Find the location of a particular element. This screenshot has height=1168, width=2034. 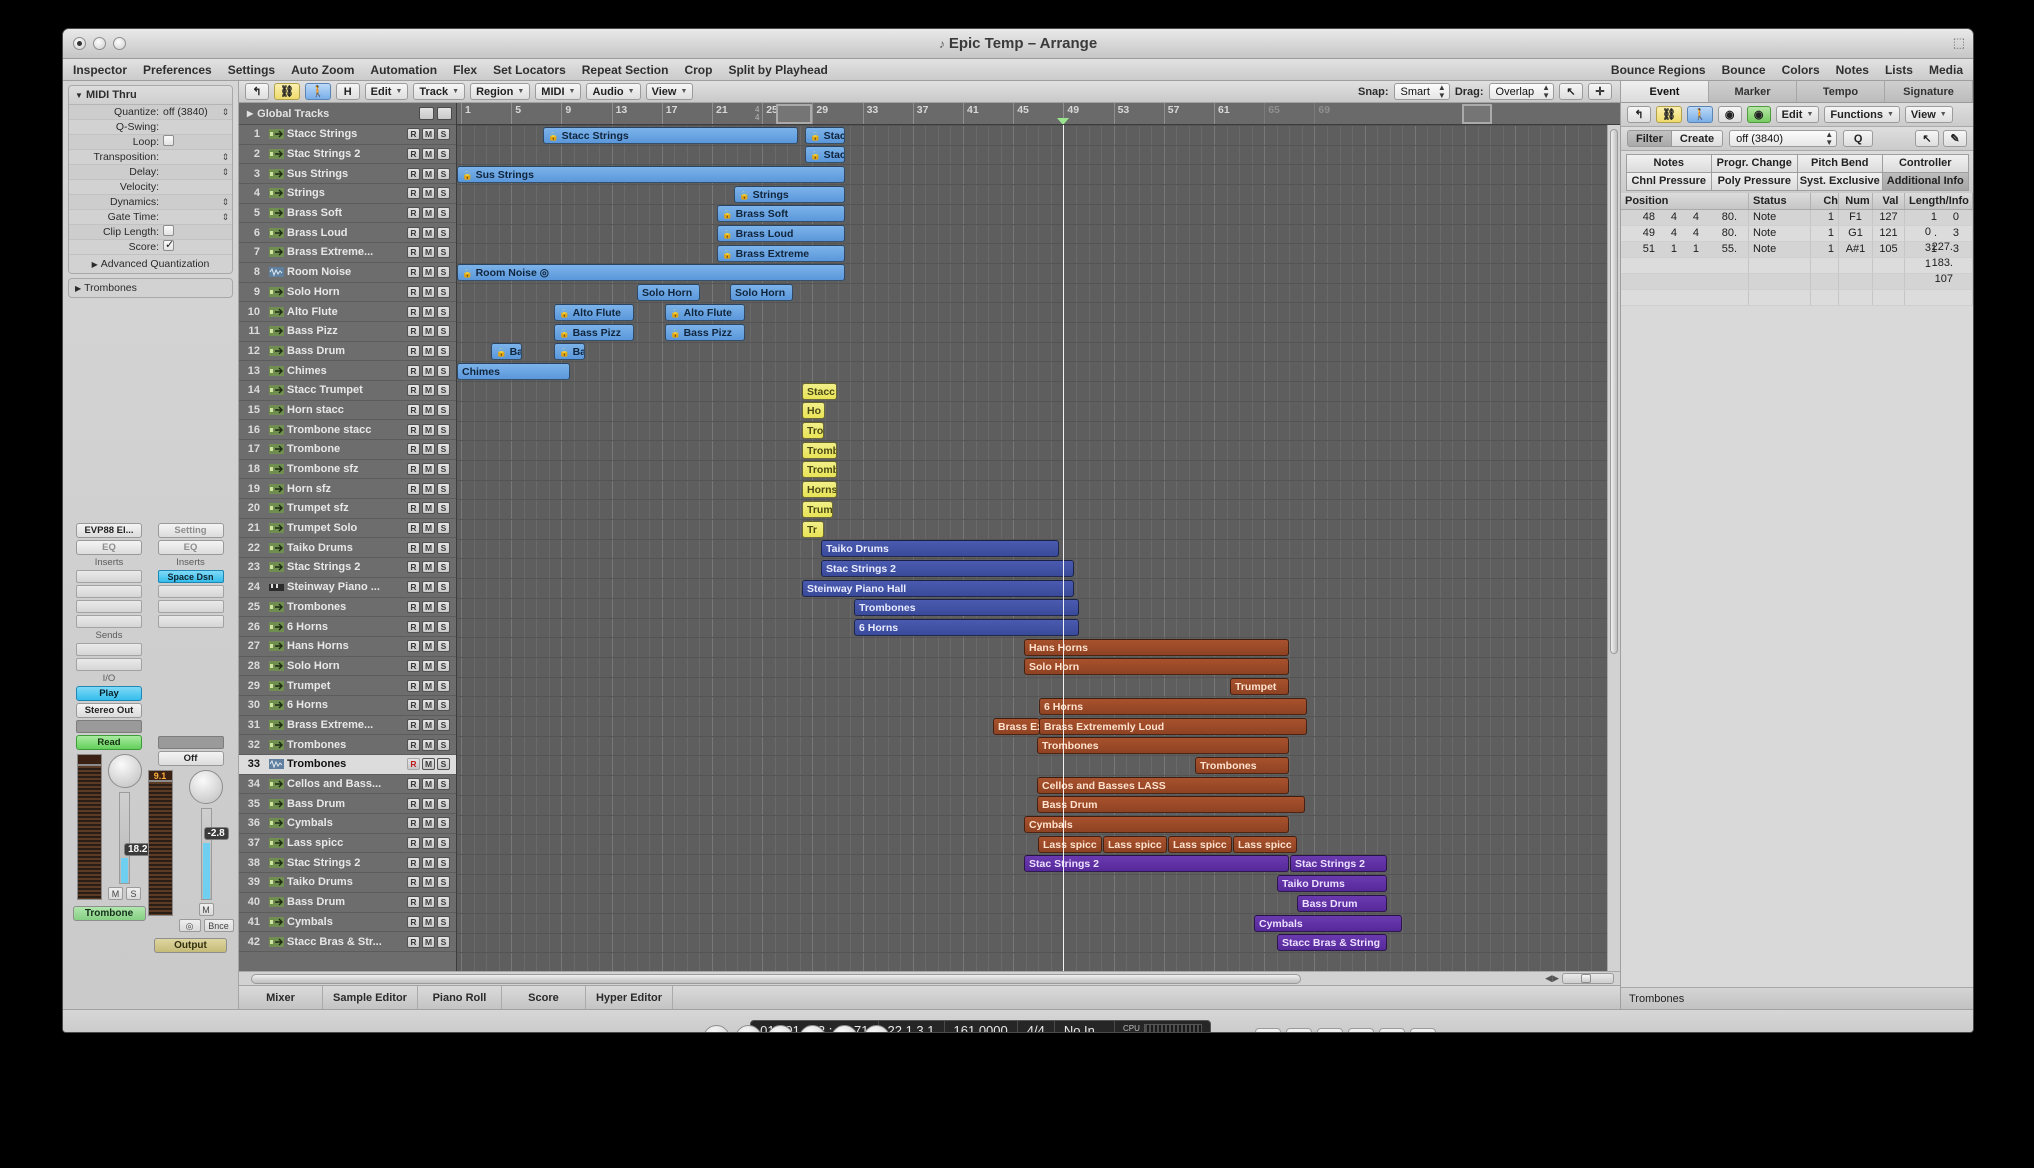

track-name: Alto Flute is located at coordinates (347, 312).